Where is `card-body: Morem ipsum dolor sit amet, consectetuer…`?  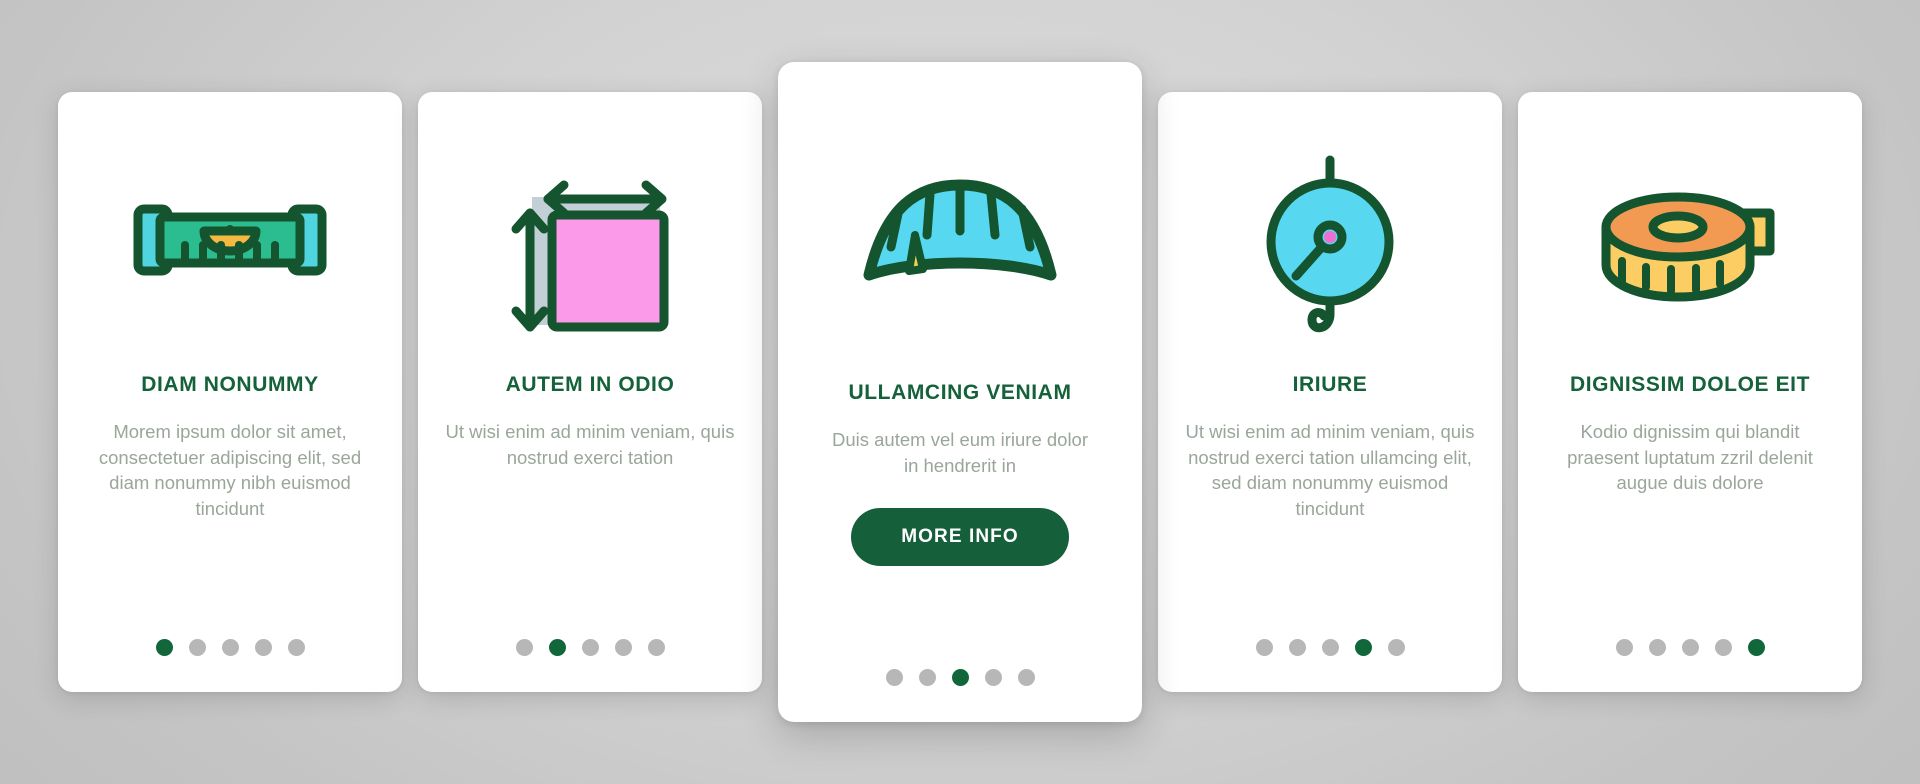
card-body: Morem ipsum dolor sit amet, consectetuer… is located at coordinates (230, 470).